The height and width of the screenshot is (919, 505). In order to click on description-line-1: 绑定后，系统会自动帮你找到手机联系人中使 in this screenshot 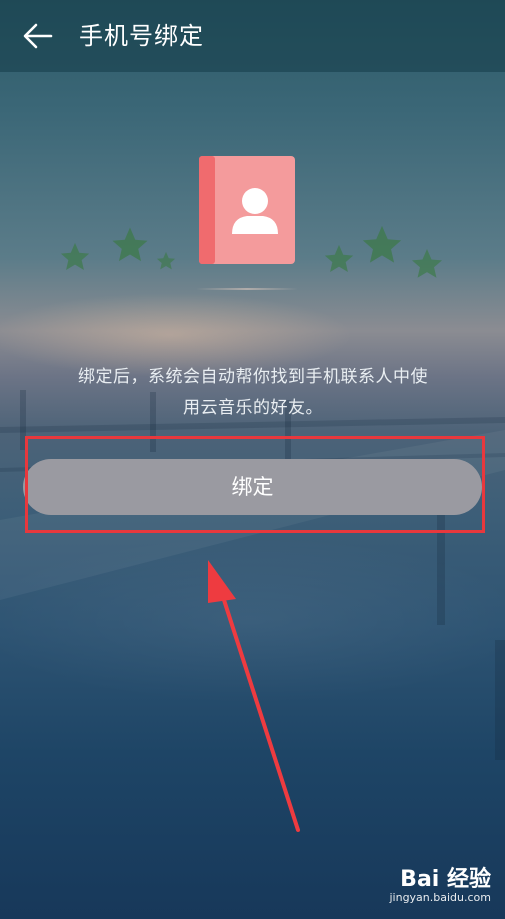, I will do `click(253, 377)`.